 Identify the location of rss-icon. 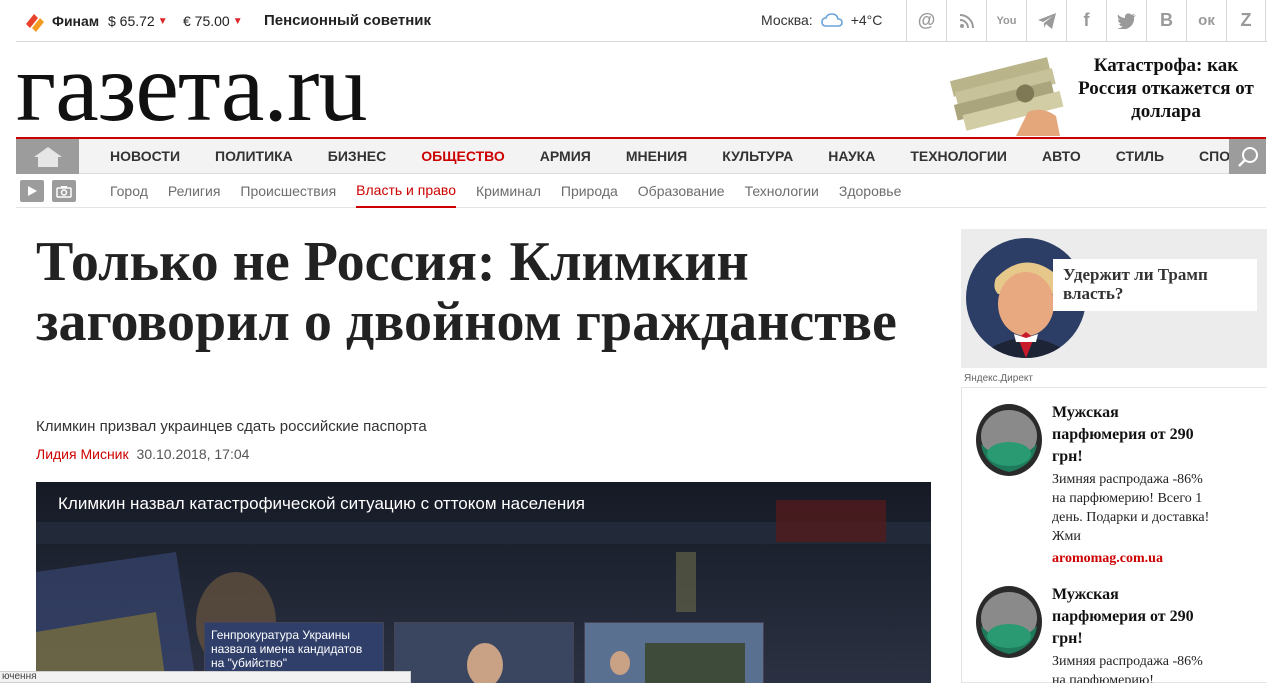
(966, 20).